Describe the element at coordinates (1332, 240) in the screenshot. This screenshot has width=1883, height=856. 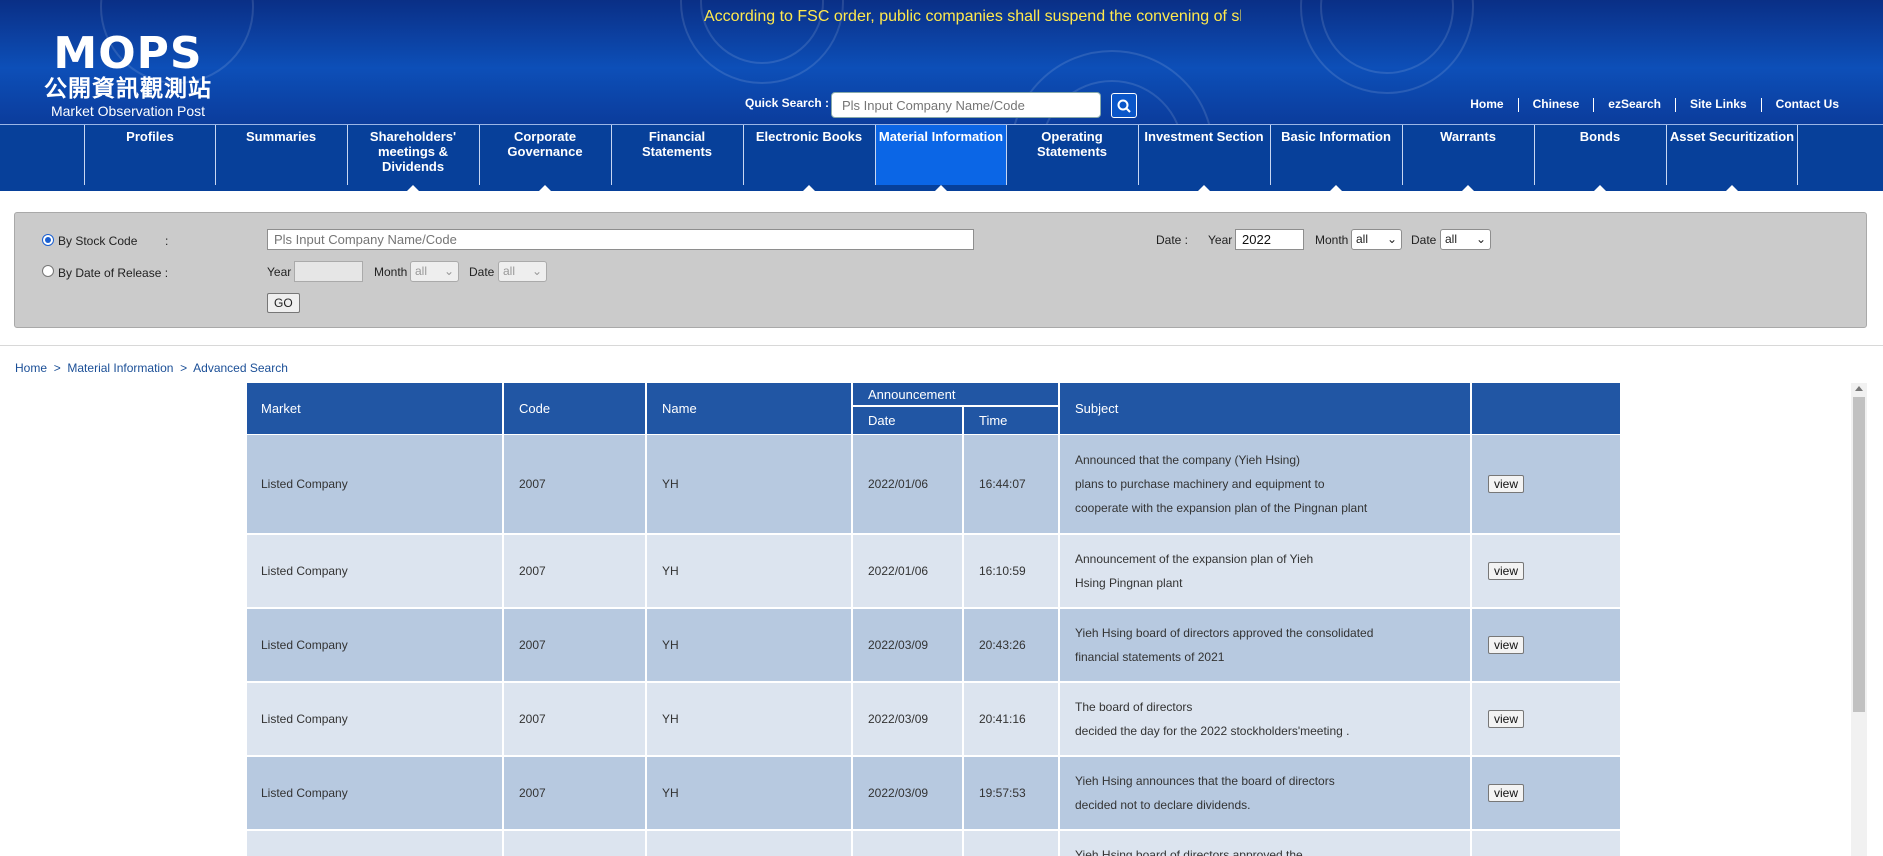
I see `month-label: Month` at that location.